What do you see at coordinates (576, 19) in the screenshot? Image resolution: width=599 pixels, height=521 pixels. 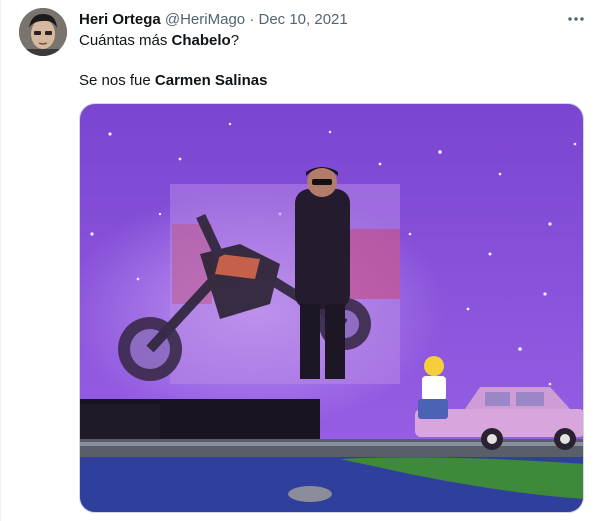 I see `more-horizontal-icon` at bounding box center [576, 19].